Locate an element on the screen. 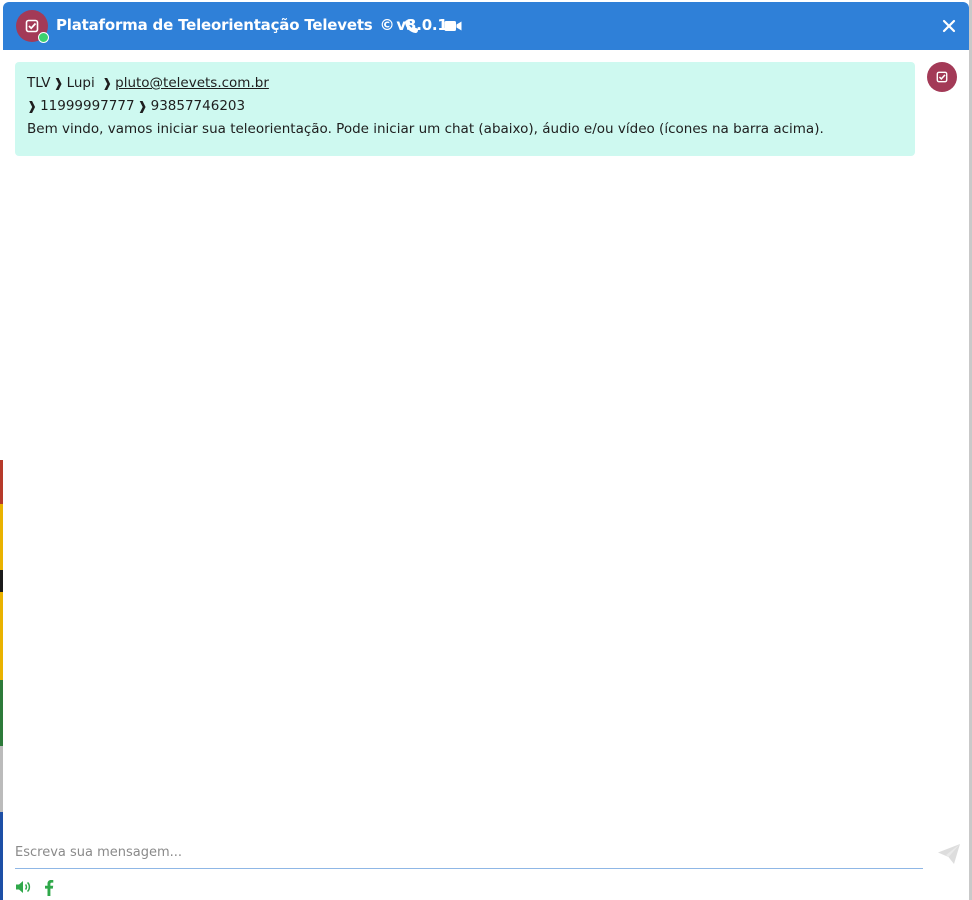 Image resolution: width=972 pixels, height=900 pixels. contact-phone-2: 93857746203 is located at coordinates (198, 106).